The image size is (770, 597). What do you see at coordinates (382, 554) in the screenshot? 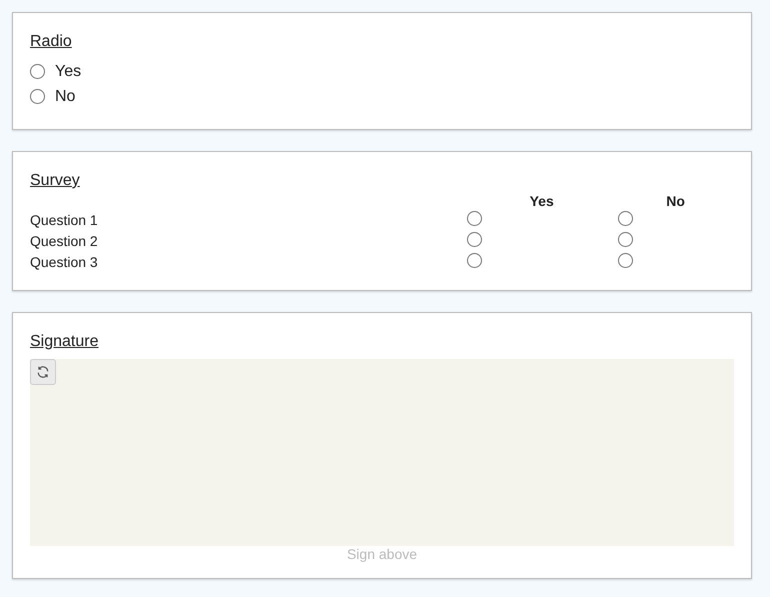
I see `signature-hint: Sign above` at bounding box center [382, 554].